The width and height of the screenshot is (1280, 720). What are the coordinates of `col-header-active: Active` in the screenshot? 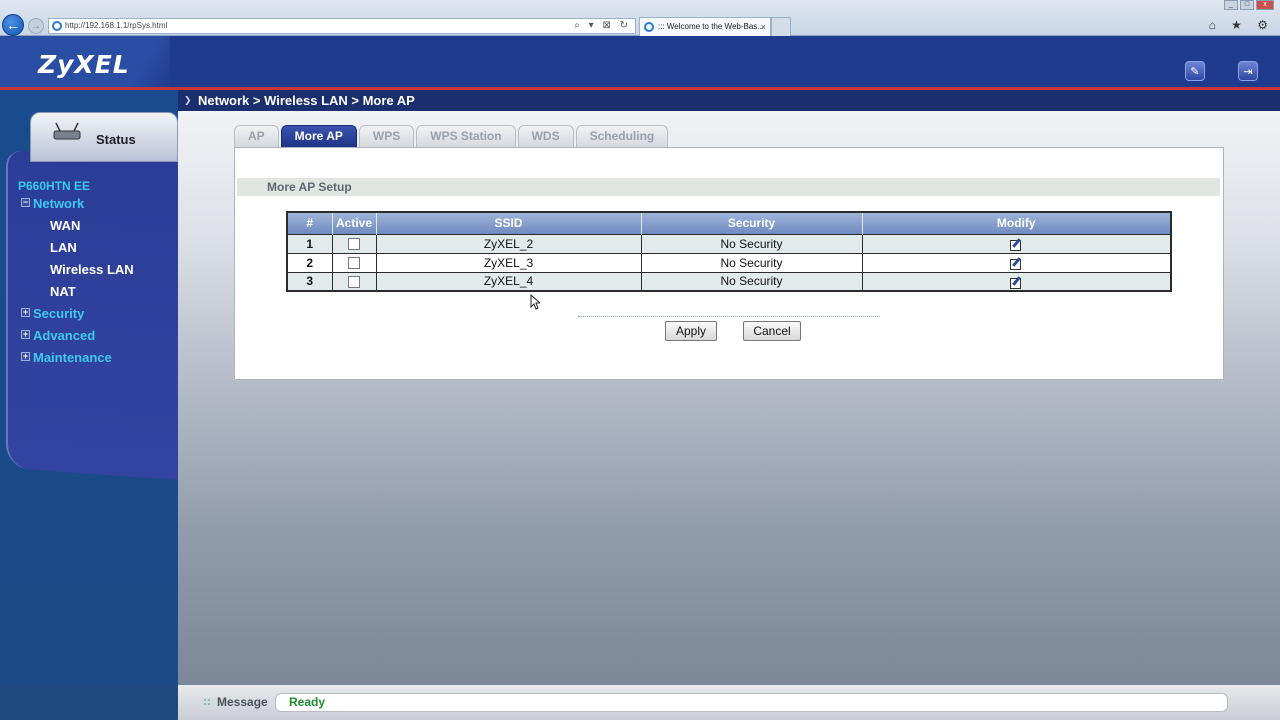 It's located at (354, 223).